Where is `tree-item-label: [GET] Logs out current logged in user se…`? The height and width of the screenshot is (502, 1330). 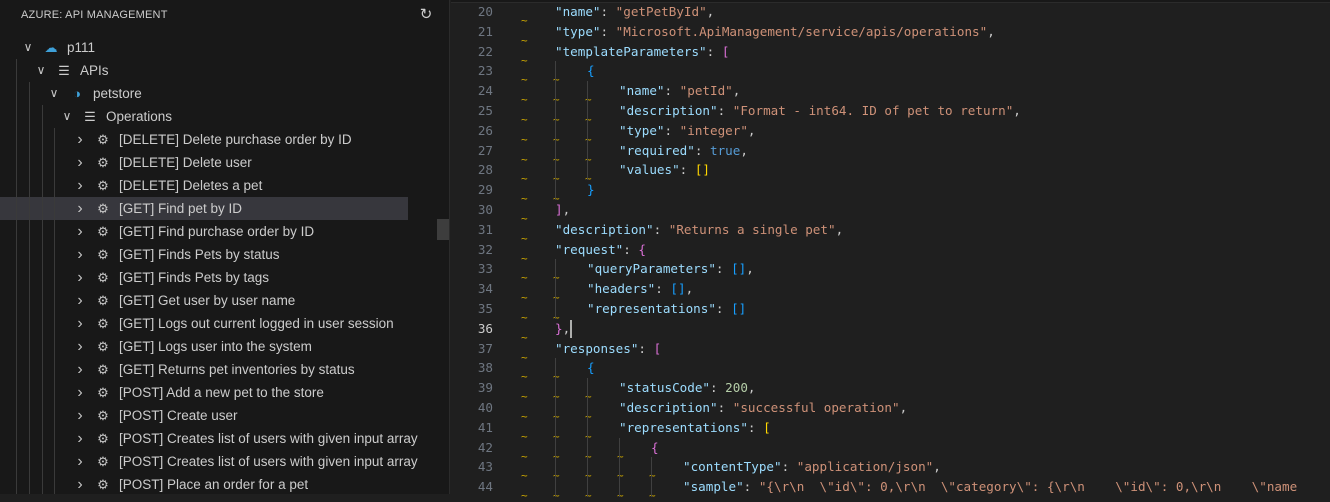
tree-item-label: [GET] Logs out current logged in user se… is located at coordinates (256, 323).